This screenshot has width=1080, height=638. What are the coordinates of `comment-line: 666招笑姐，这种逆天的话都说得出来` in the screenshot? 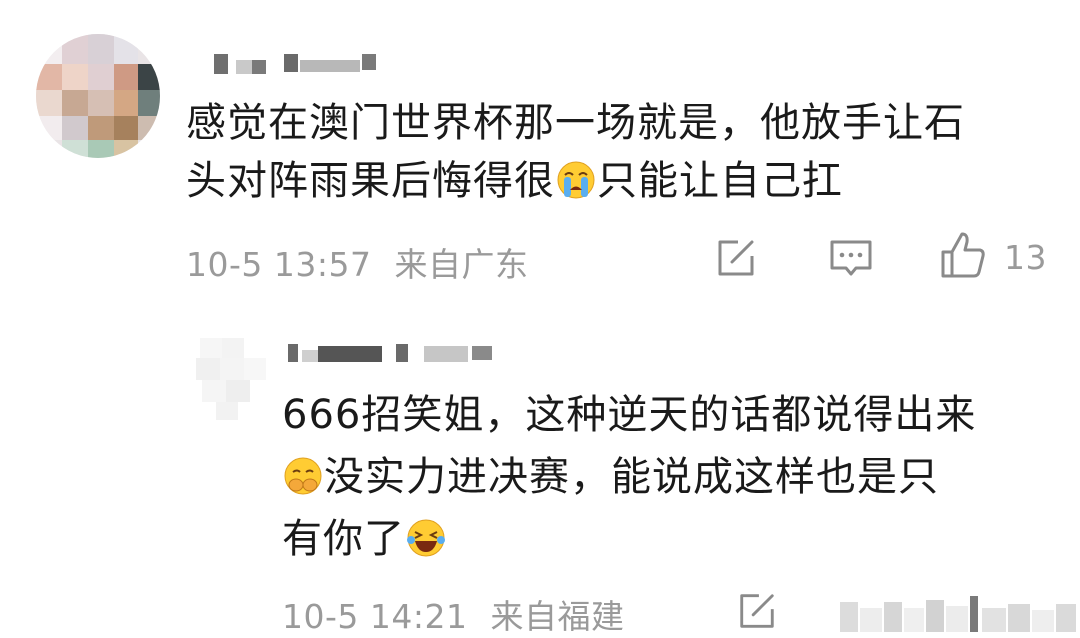 It's located at (629, 415).